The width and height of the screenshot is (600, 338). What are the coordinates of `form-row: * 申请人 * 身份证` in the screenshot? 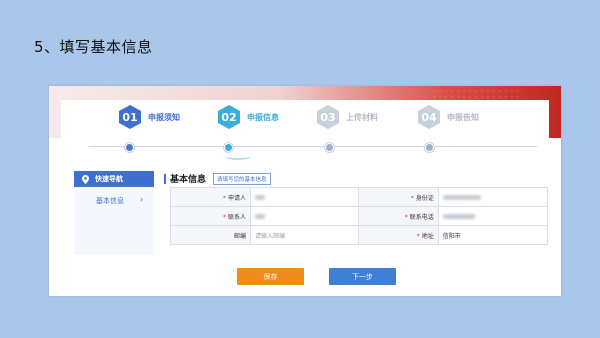 It's located at (359, 197).